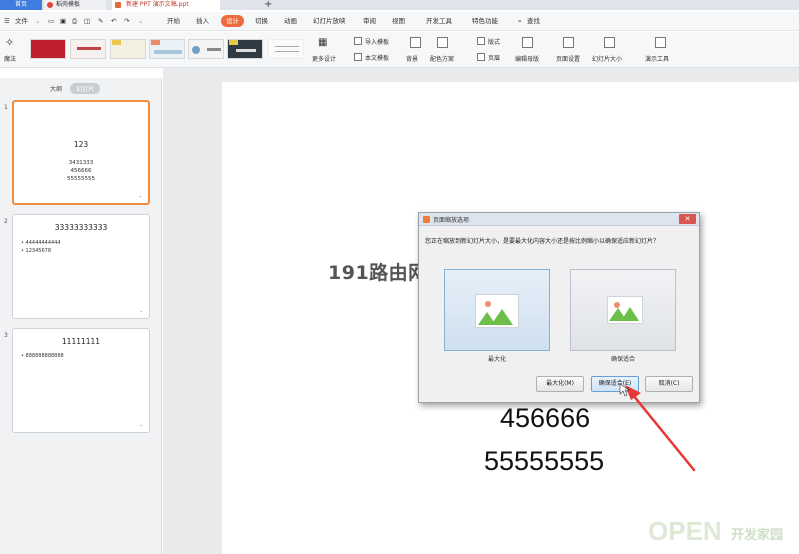  I want to click on format-painter-icon: ✎, so click(100, 21).